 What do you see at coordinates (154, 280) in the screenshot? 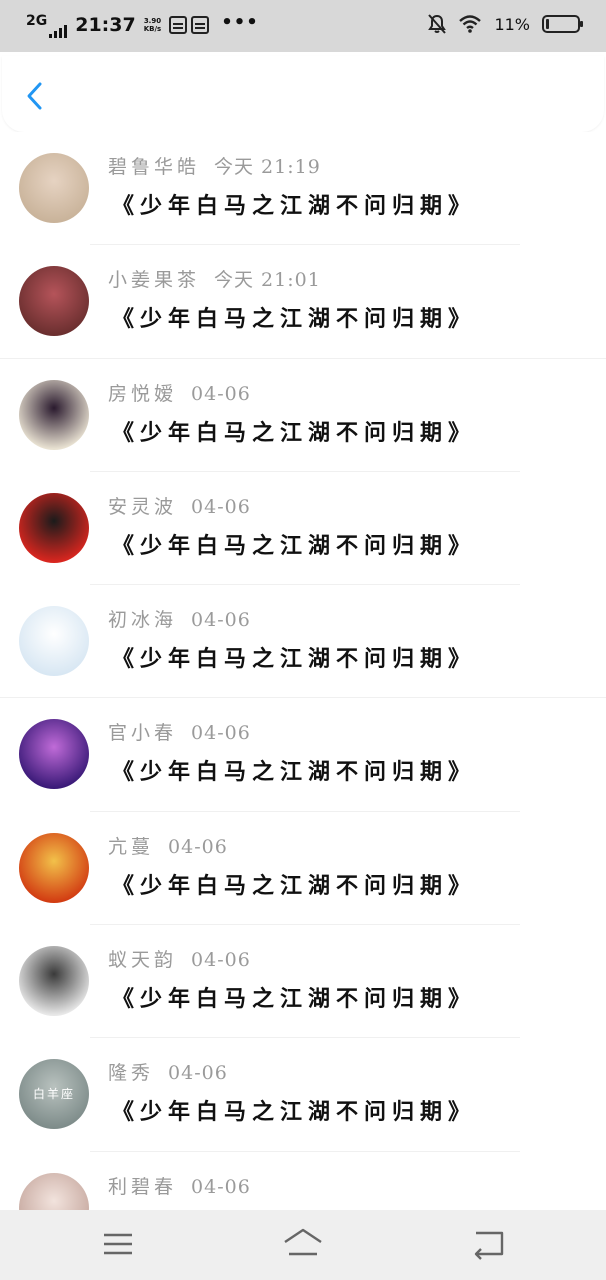
I see `contact-name: 小姜果茶` at bounding box center [154, 280].